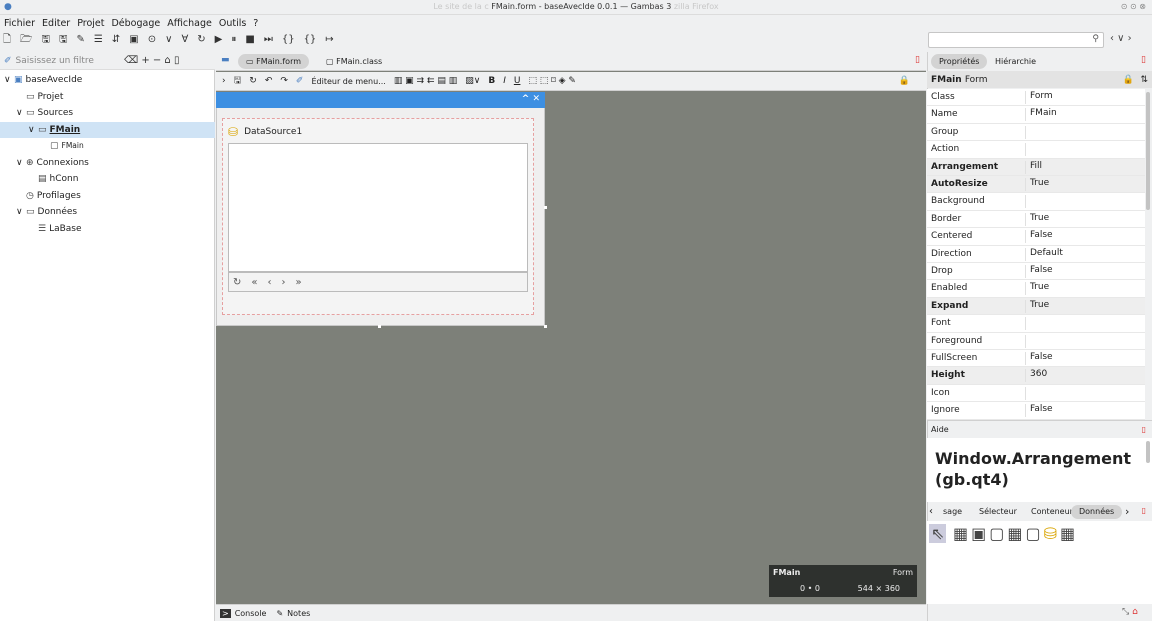 This screenshot has height=621, width=1152. Describe the element at coordinates (531, 99) in the screenshot. I see `form-window-controls-icon: ^ ✕` at that location.